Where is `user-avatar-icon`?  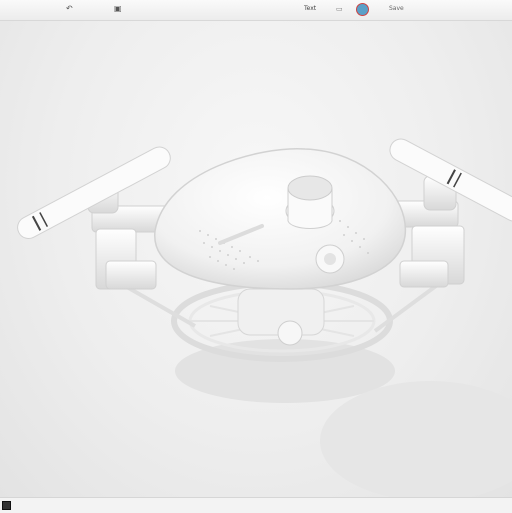
user-avatar-icon is located at coordinates (362, 11).